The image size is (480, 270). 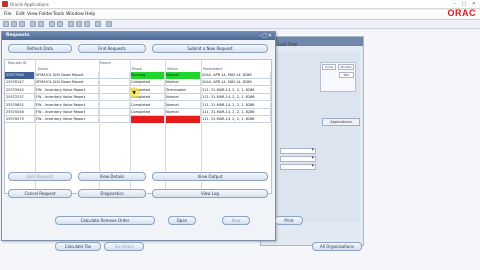 What do you see at coordinates (8, 15) in the screenshot?
I see `menu-file: File` at bounding box center [8, 15].